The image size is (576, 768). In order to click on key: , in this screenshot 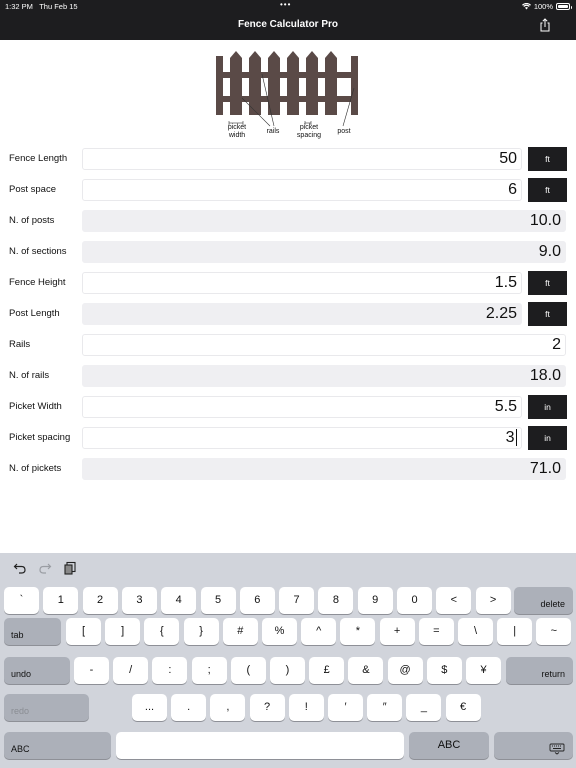, I will do `click(228, 707)`.